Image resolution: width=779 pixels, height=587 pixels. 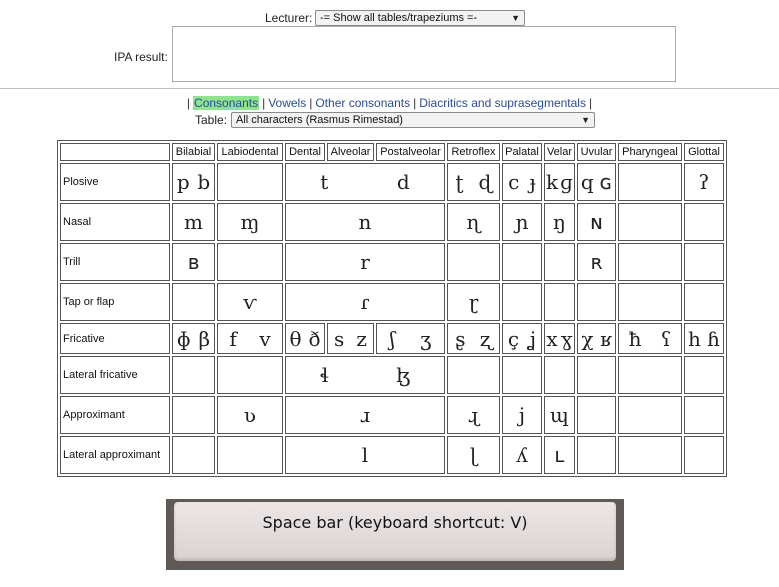 What do you see at coordinates (533, 182) in the screenshot?
I see `ipa-symbol: ɟ` at bounding box center [533, 182].